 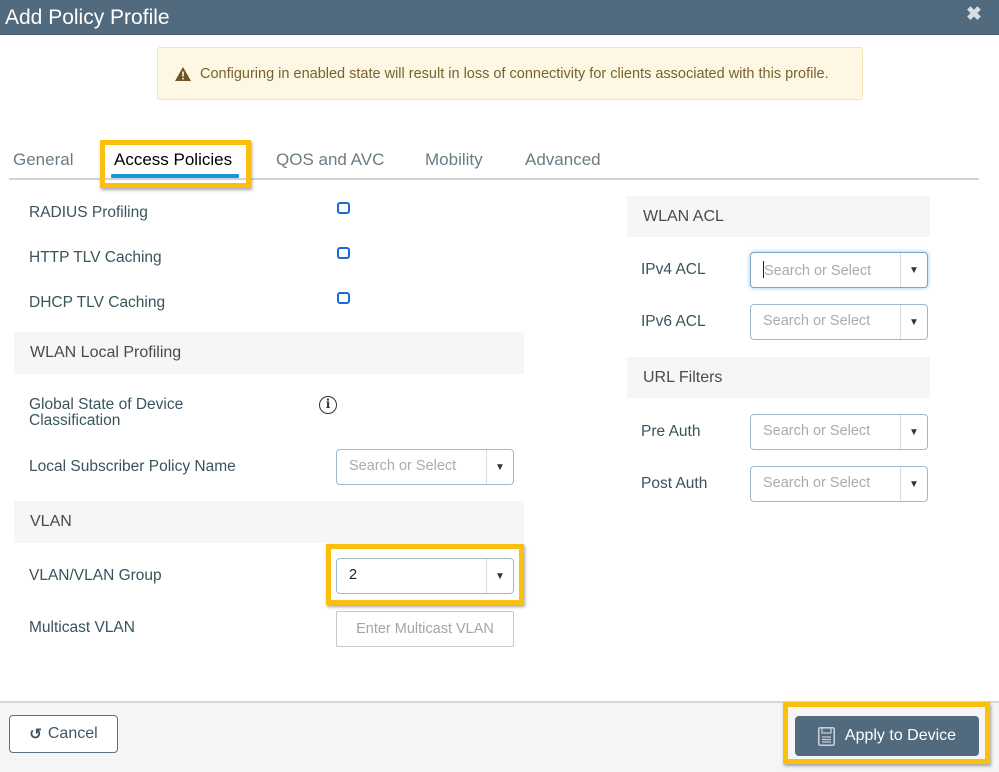 I want to click on http-tlv-caching-checkbox, so click(x=343, y=253).